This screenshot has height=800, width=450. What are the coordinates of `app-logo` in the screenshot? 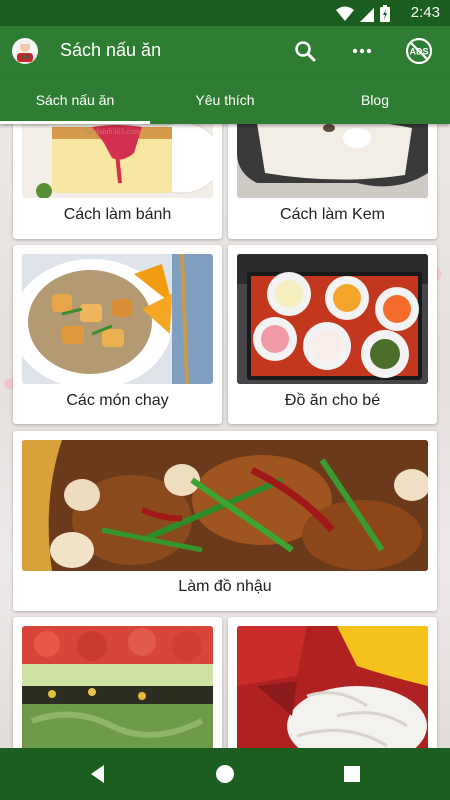 It's located at (25, 51).